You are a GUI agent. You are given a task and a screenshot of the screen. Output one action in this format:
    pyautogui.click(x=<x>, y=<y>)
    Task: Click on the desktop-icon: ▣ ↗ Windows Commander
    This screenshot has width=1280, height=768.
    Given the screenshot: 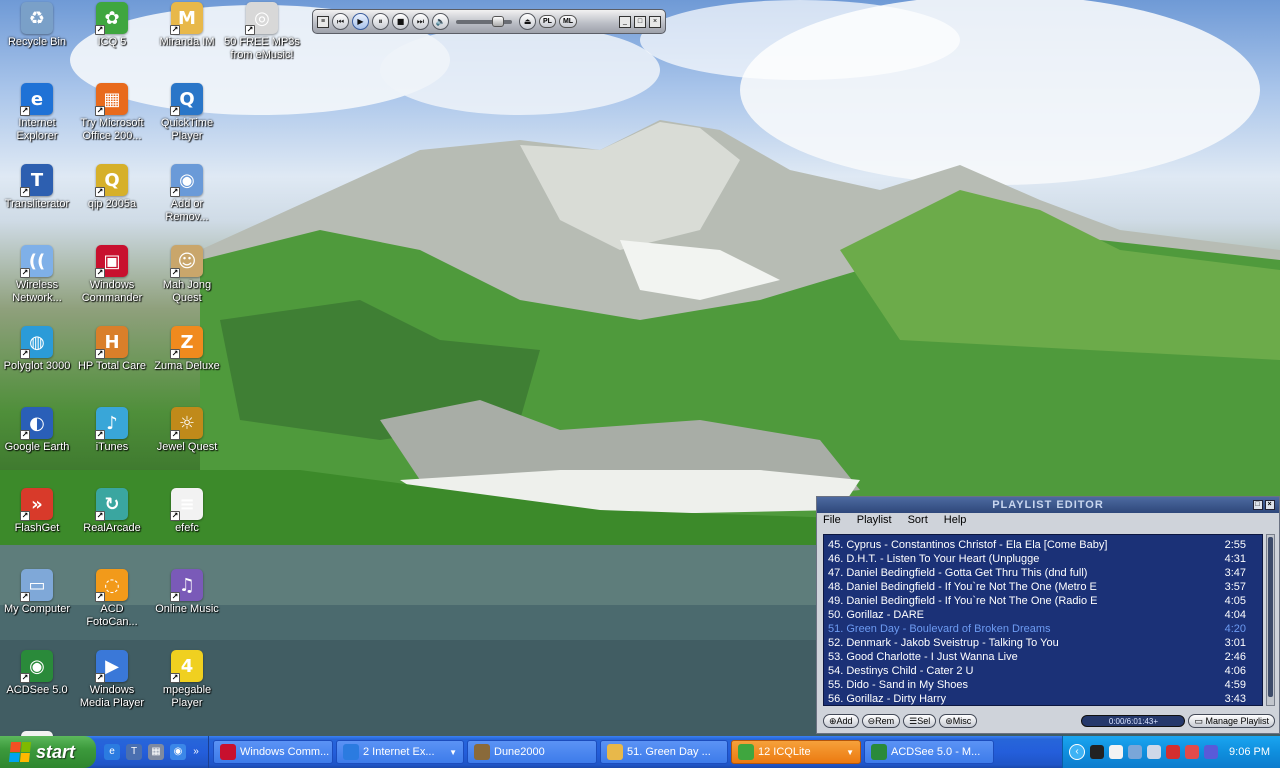 What is the action you would take?
    pyautogui.click(x=112, y=275)
    